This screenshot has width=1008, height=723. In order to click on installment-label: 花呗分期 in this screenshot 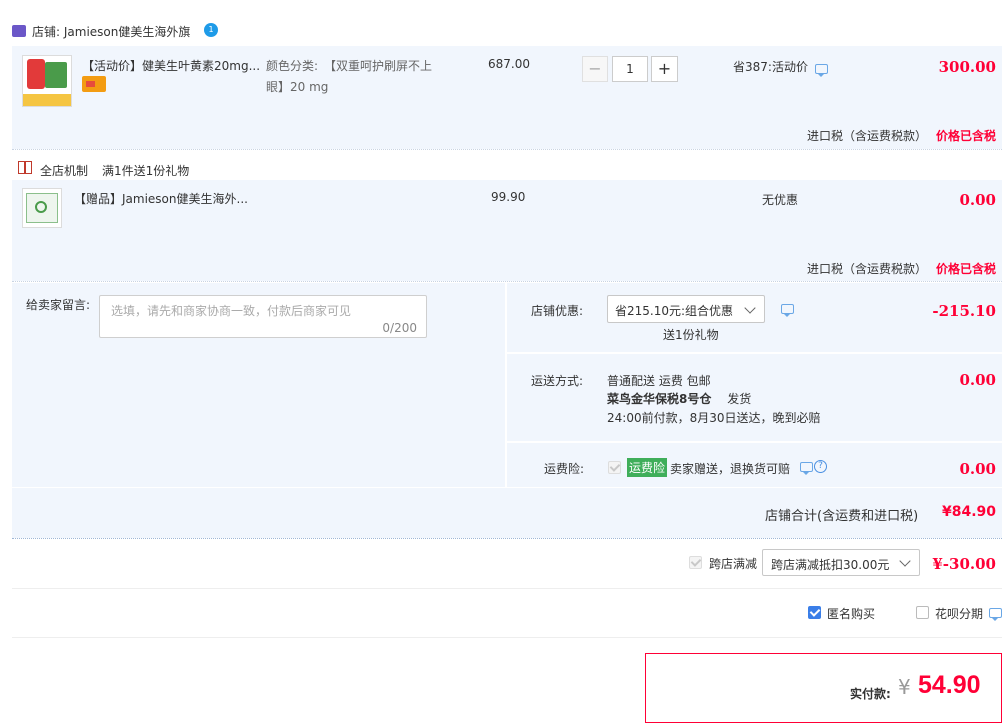, I will do `click(959, 614)`.